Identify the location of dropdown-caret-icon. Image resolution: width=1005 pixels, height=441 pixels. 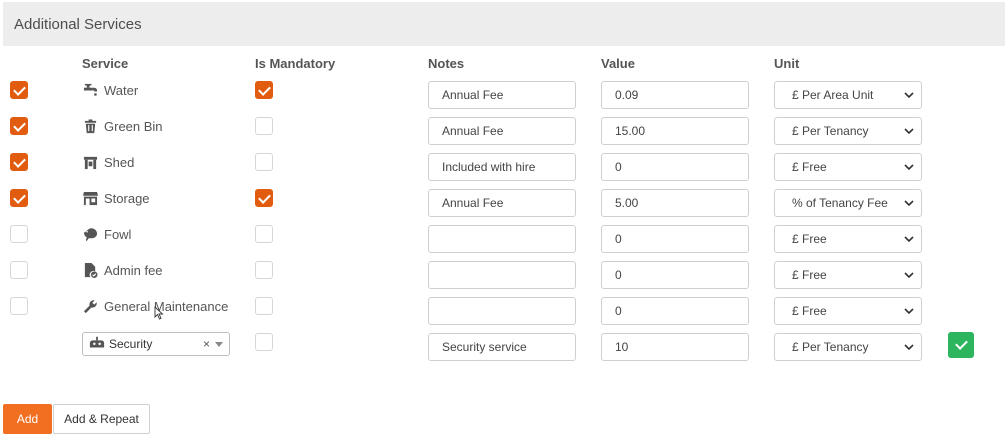
(219, 344).